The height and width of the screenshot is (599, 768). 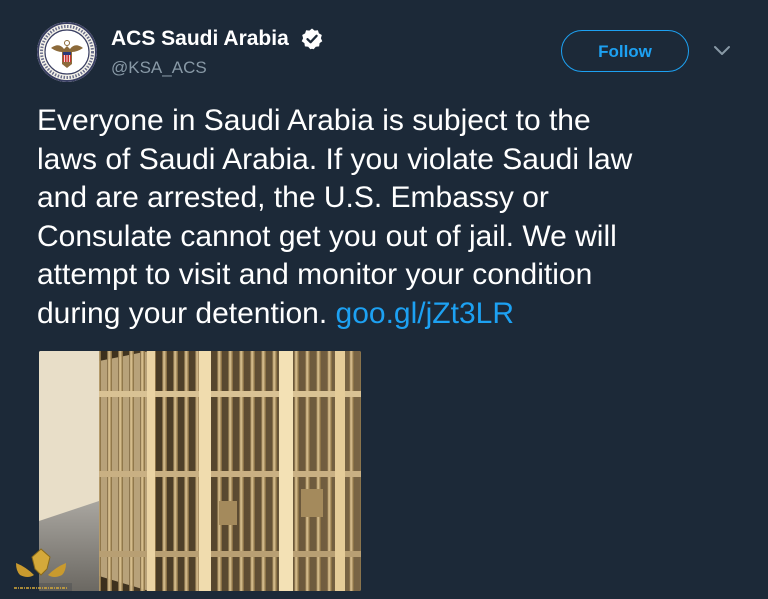 I want to click on author-name: ACS Saudi Arabia, so click(x=200, y=39).